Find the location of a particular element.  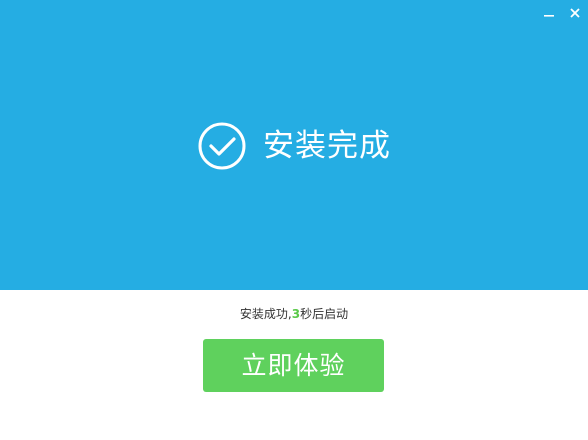

check-circle-icon is located at coordinates (222, 146).